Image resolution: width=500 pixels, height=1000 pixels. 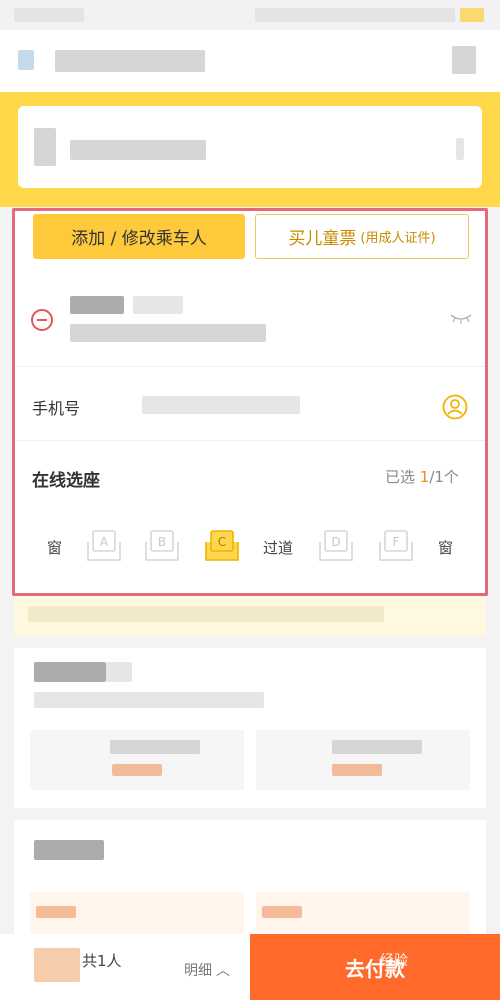 I want to click on price-detail-toggle: 明细 ︿, so click(x=207, y=970).